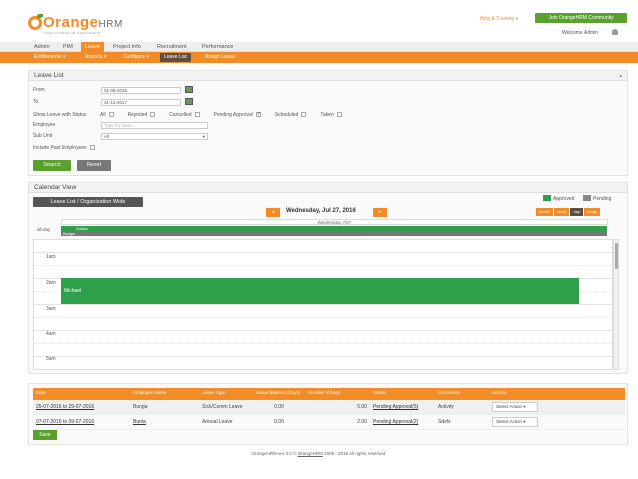  Describe the element at coordinates (620, 76) in the screenshot. I see `collapse-icon: ▴` at that location.